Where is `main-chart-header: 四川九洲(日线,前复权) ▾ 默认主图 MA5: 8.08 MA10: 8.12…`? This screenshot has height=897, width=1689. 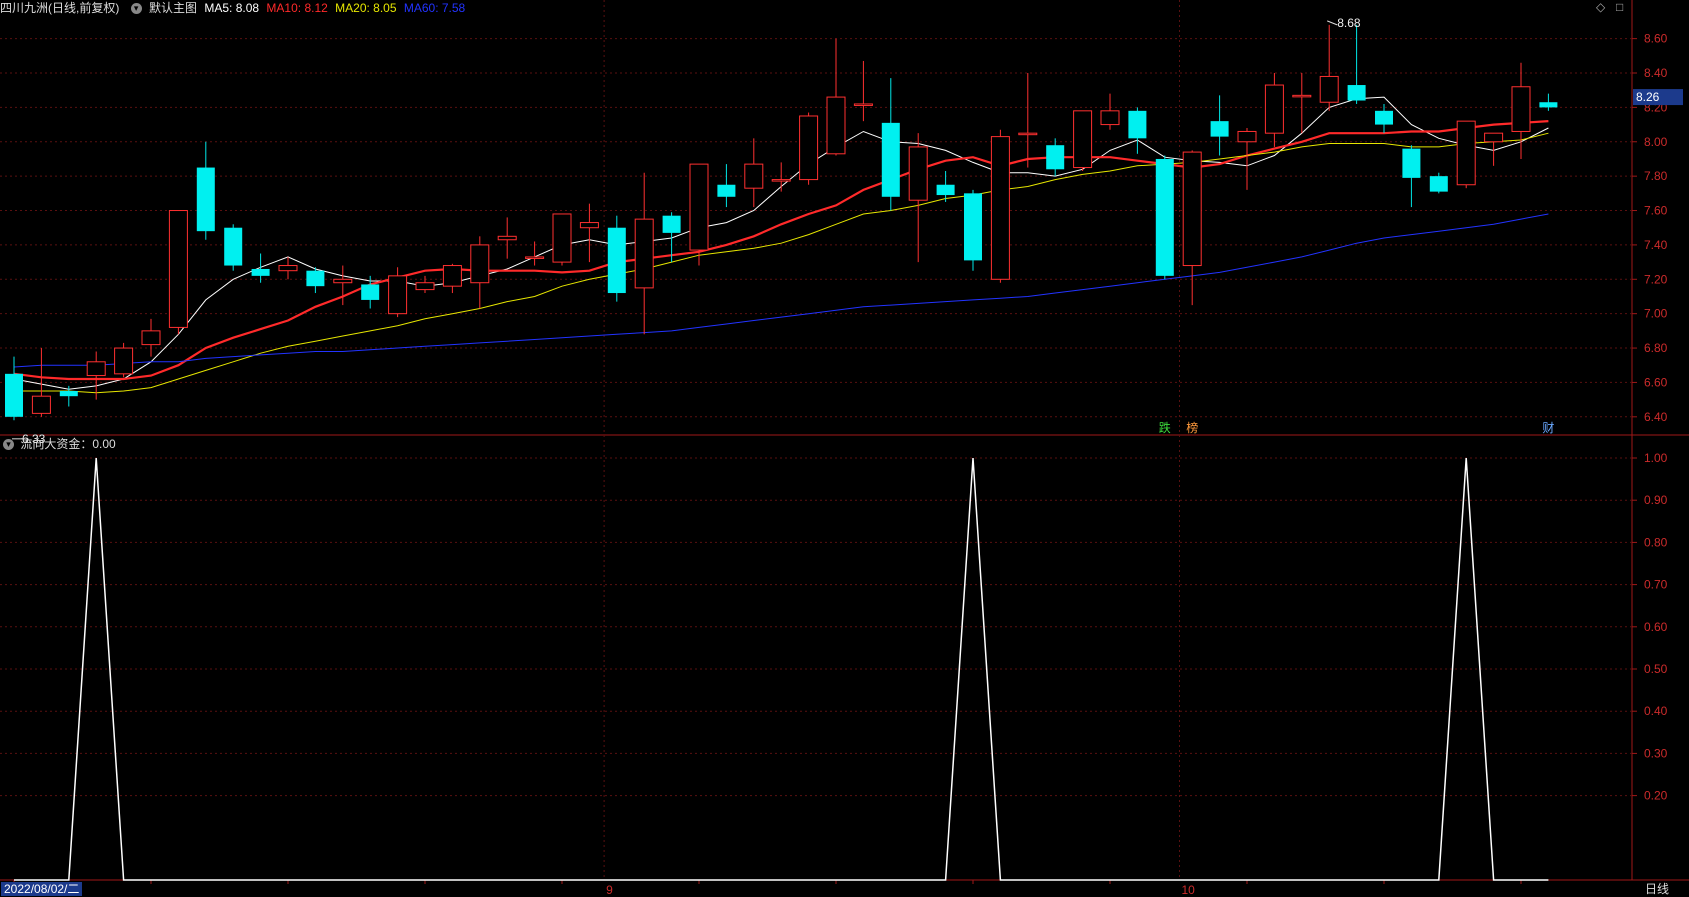 main-chart-header: 四川九洲(日线,前复权) ▾ 默认主图 MA5: 8.08 MA10: 8.12… is located at coordinates (234, 8).